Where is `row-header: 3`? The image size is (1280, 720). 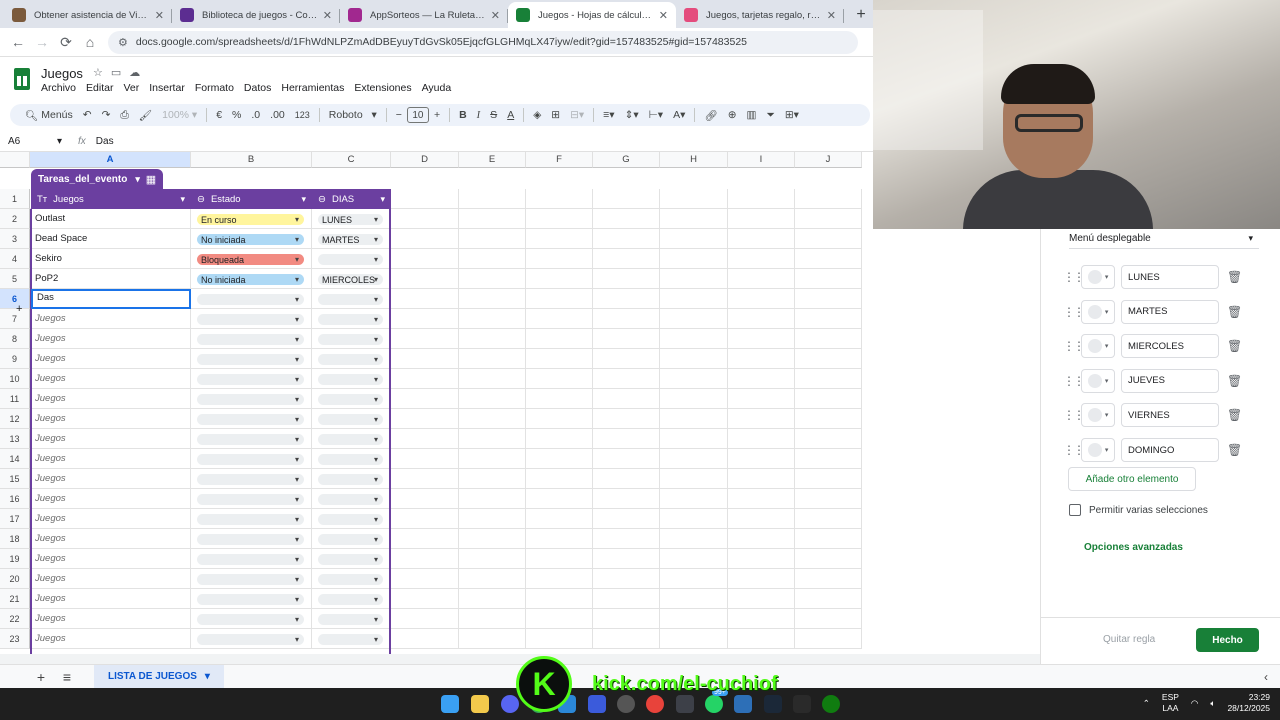
row-header: 3 is located at coordinates (15, 239).